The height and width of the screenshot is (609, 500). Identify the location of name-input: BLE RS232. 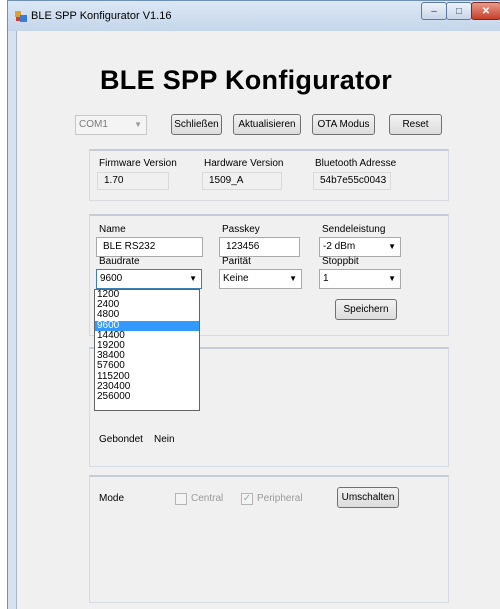
(149, 247).